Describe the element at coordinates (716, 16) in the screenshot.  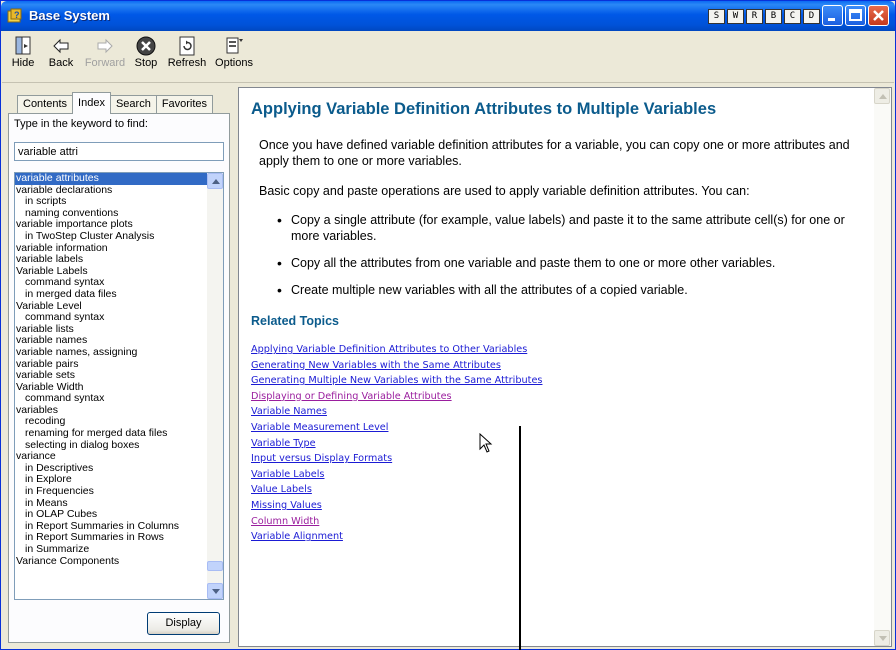
I see `s-button: S` at that location.